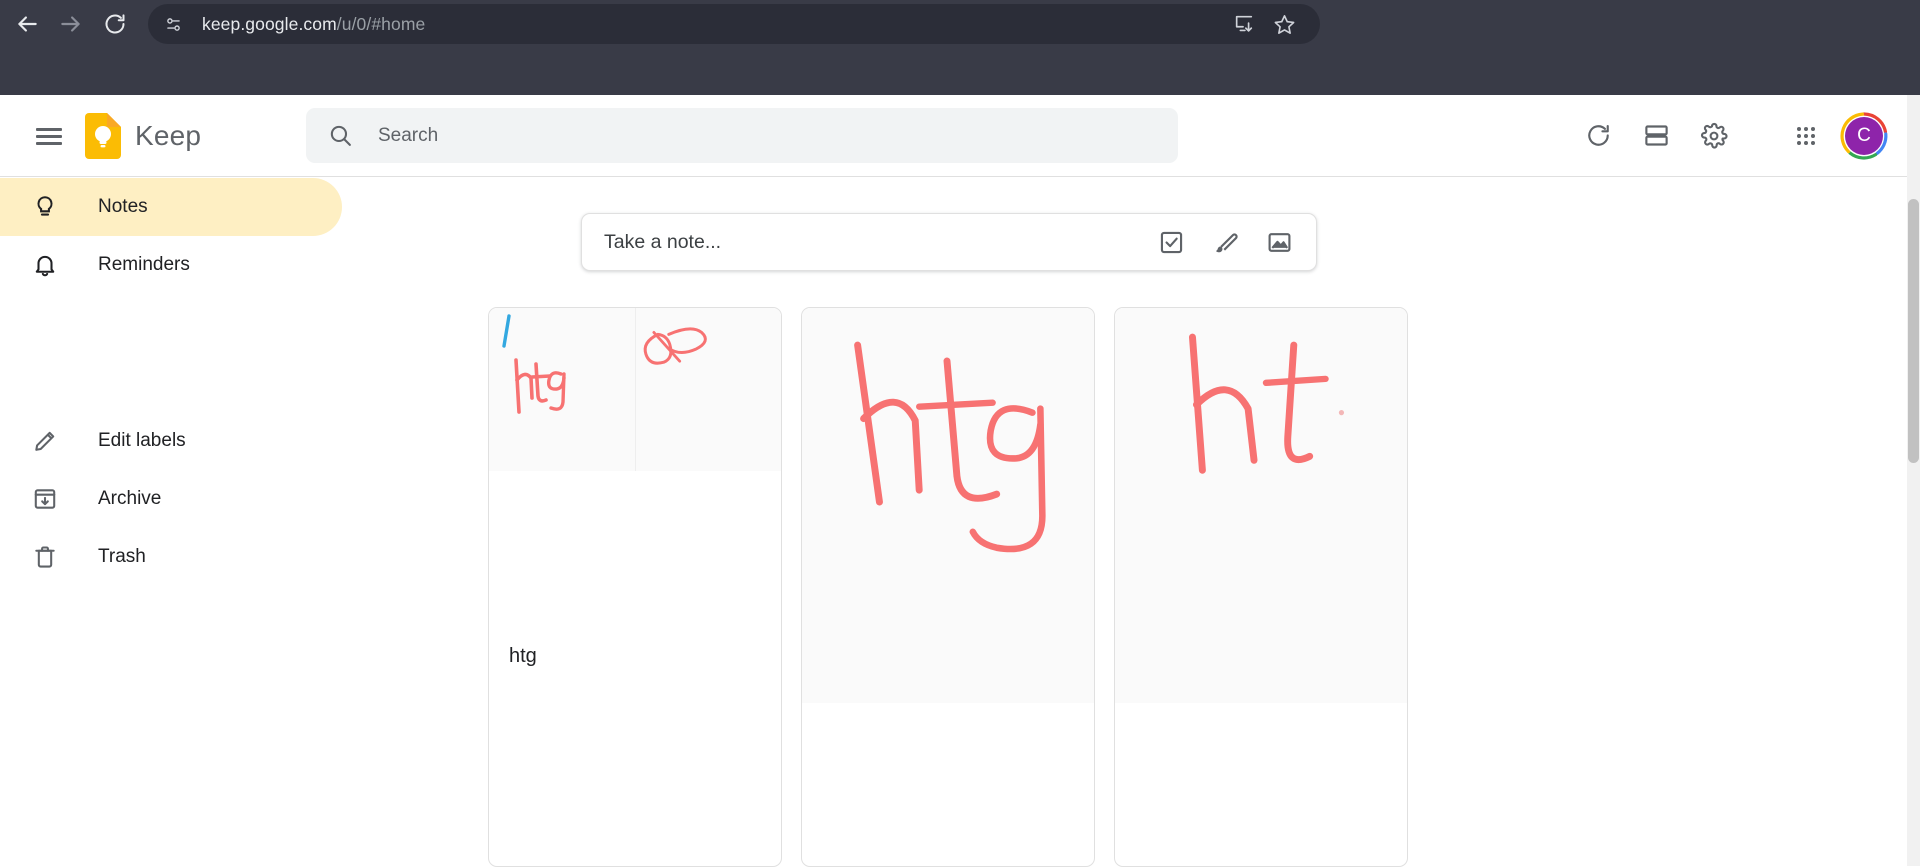 Image resolution: width=1920 pixels, height=867 pixels. What do you see at coordinates (381, 23) in the screenshot?
I see `url-path: /u/0/#home` at bounding box center [381, 23].